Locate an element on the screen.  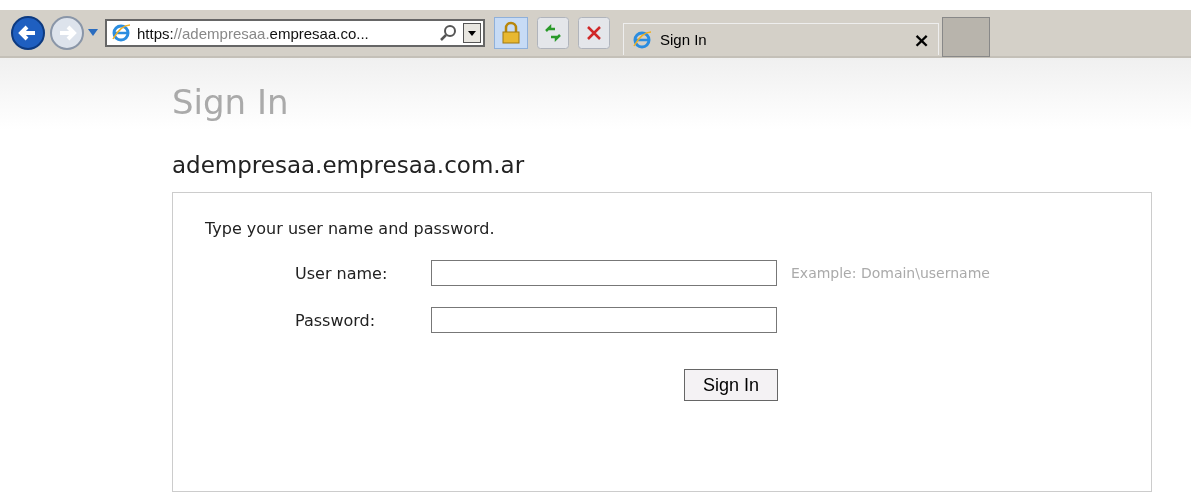
lock-icon is located at coordinates (511, 33).